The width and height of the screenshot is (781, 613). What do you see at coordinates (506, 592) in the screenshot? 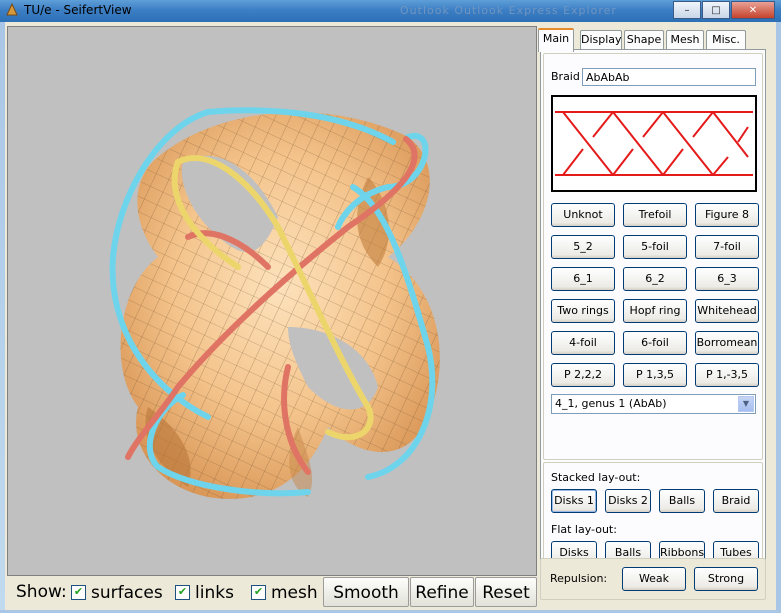
I see `reset-button: Reset` at bounding box center [506, 592].